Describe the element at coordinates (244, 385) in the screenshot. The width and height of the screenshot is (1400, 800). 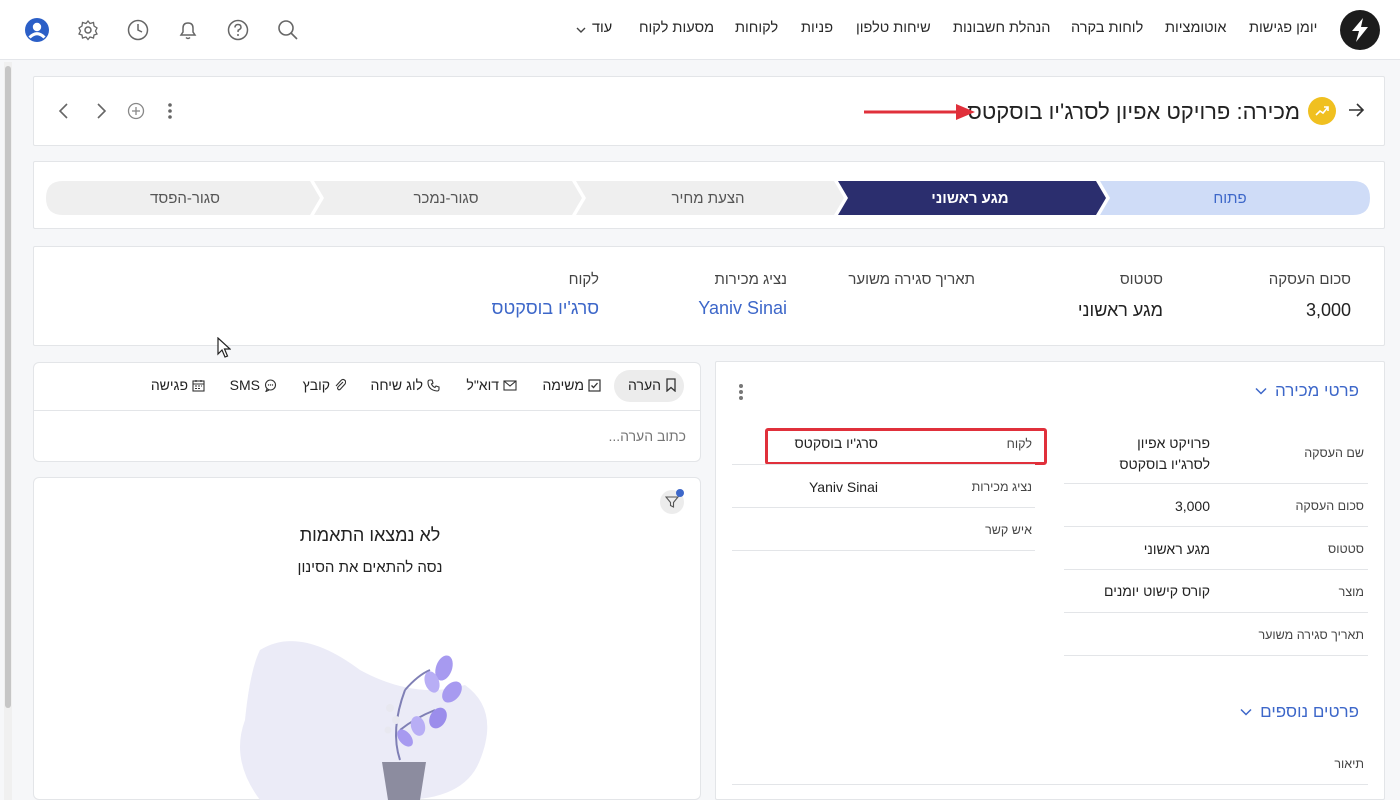
I see `tab-sms-label: SMS` at that location.